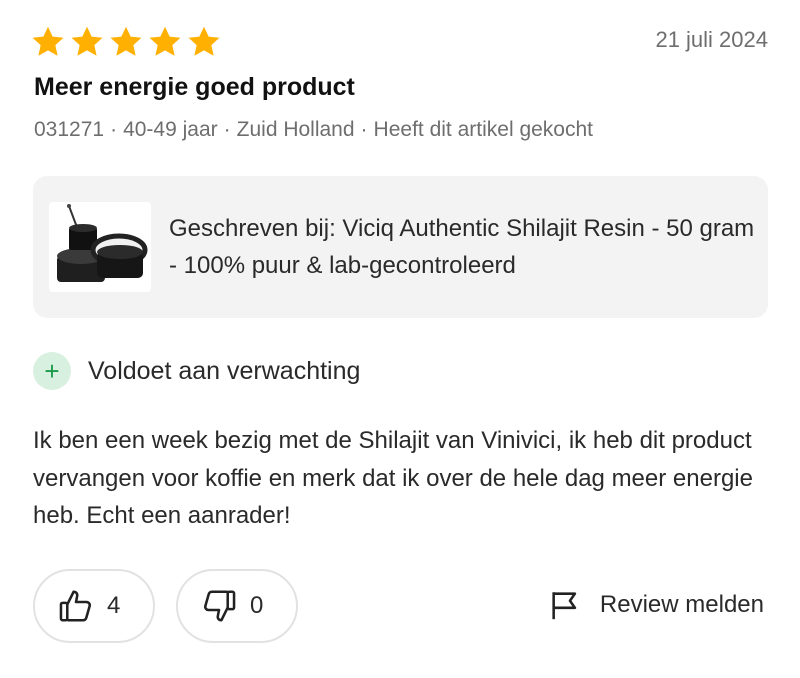 The height and width of the screenshot is (678, 800). What do you see at coordinates (257, 605) in the screenshot?
I see `thumbs-down-count: 0` at bounding box center [257, 605].